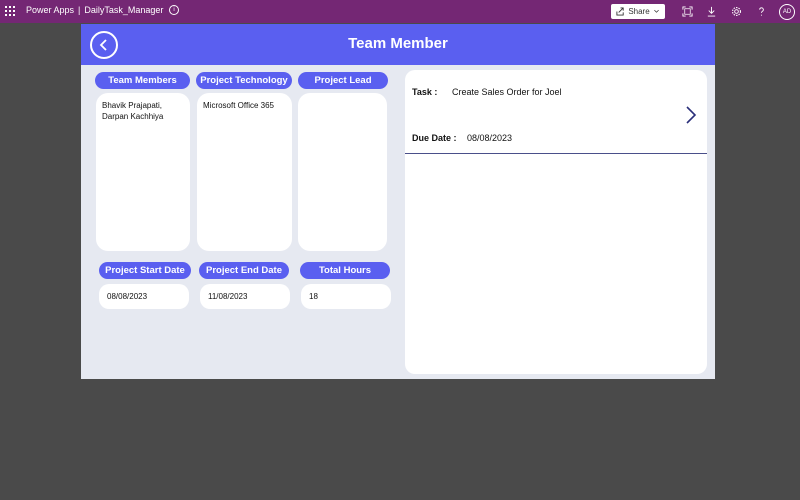 The height and width of the screenshot is (500, 800). What do you see at coordinates (425, 92) in the screenshot?
I see `task-label: Task :` at bounding box center [425, 92].